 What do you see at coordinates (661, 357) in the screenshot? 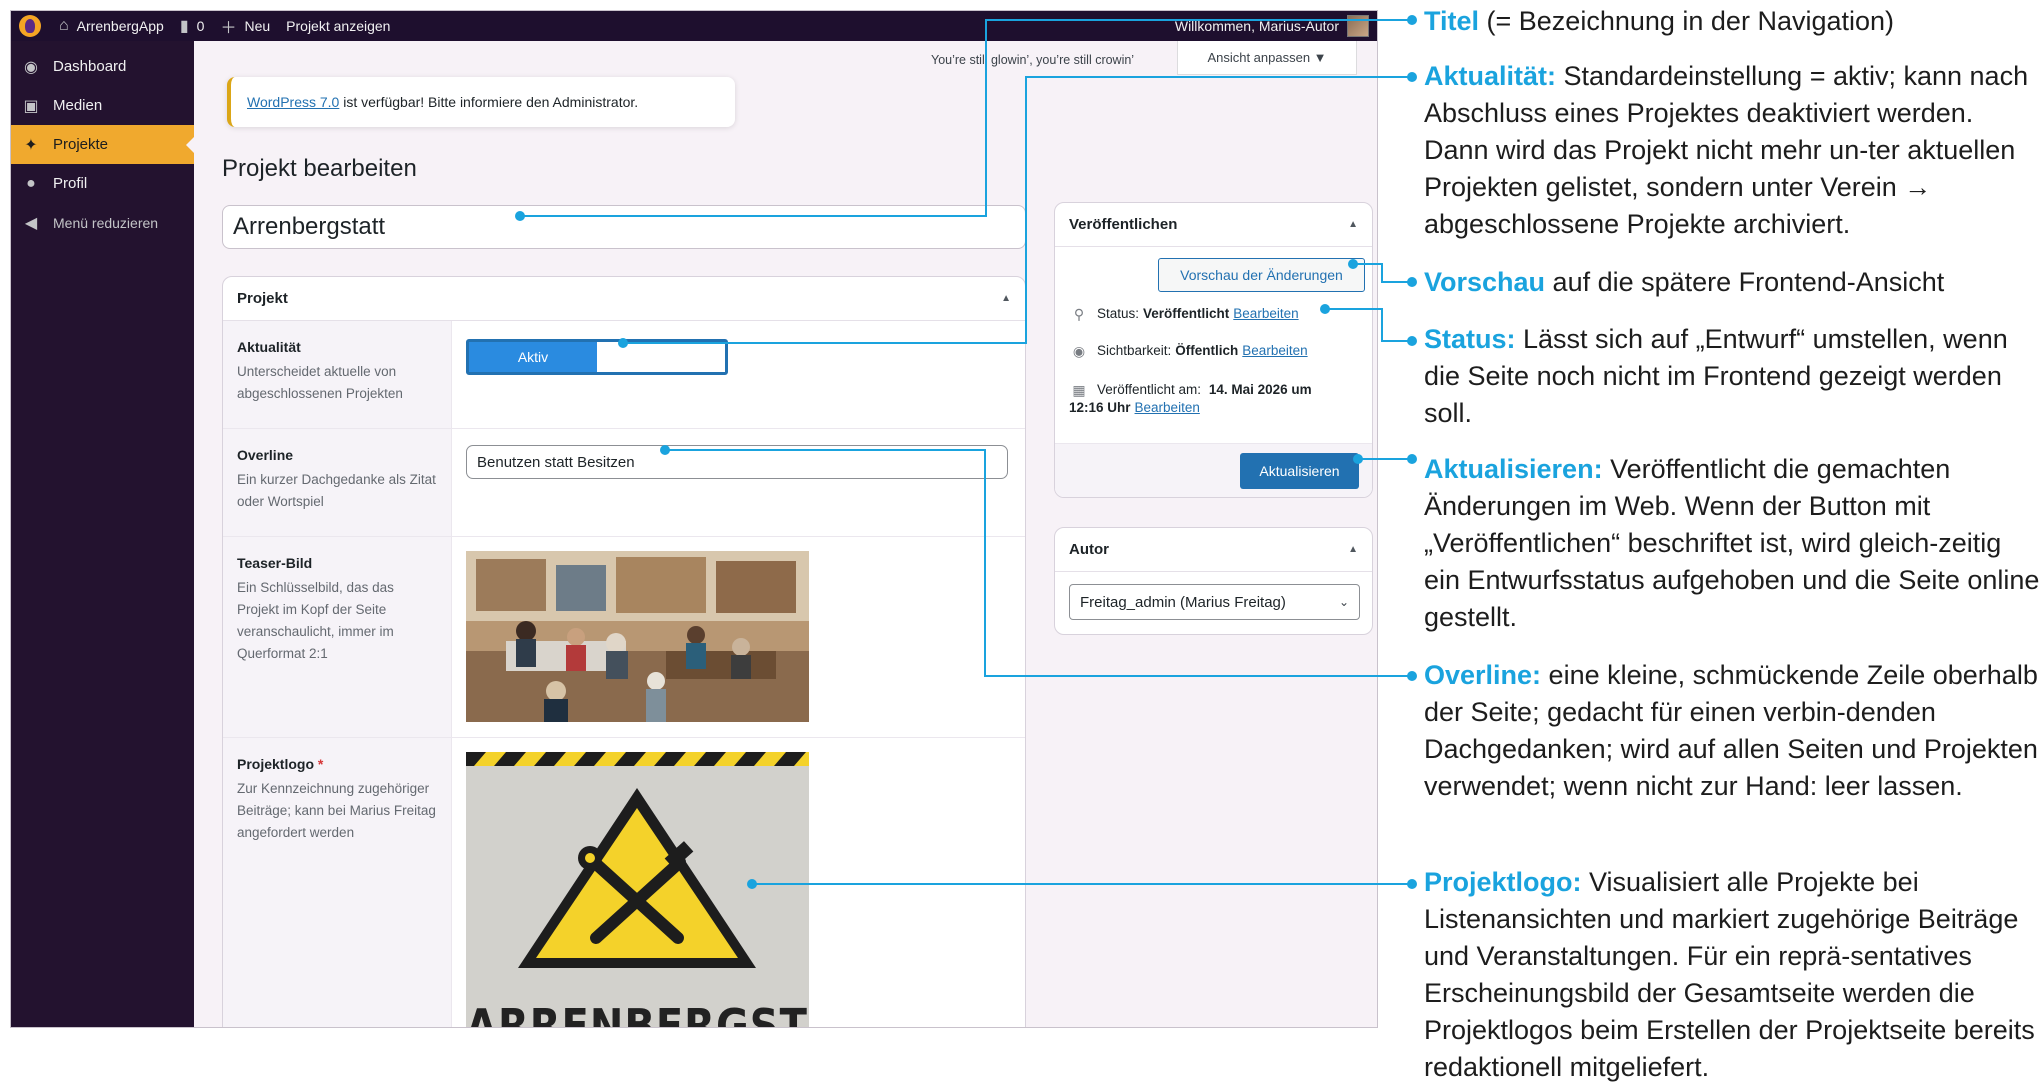
I see `toggle-off-area` at bounding box center [661, 357].